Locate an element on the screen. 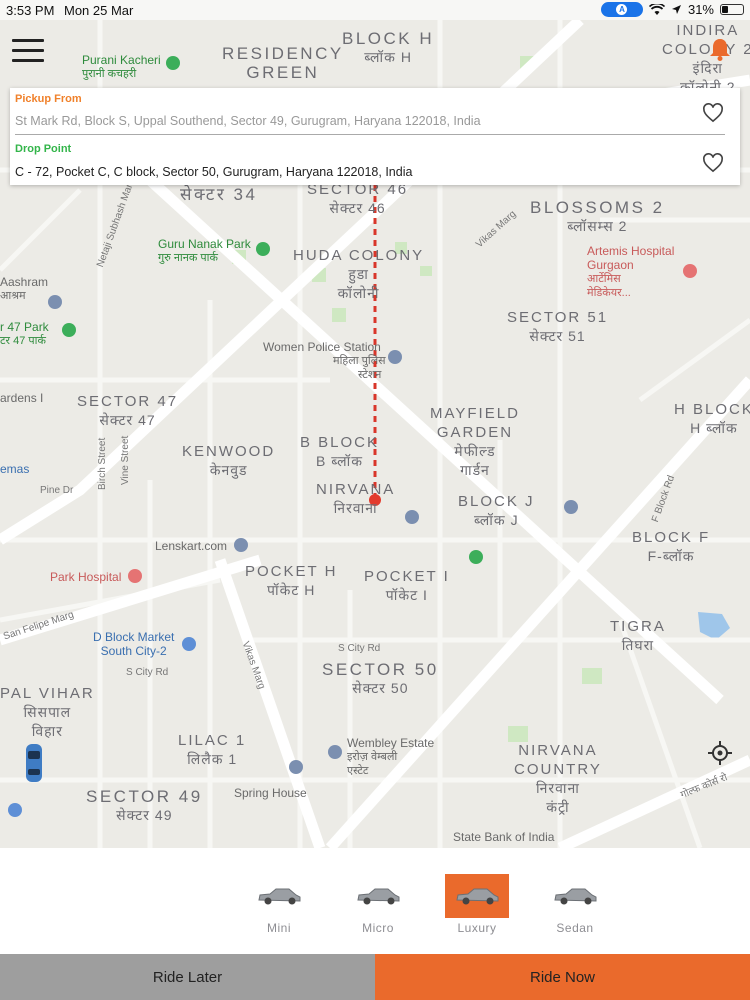  wifi-icon is located at coordinates (656, 9).